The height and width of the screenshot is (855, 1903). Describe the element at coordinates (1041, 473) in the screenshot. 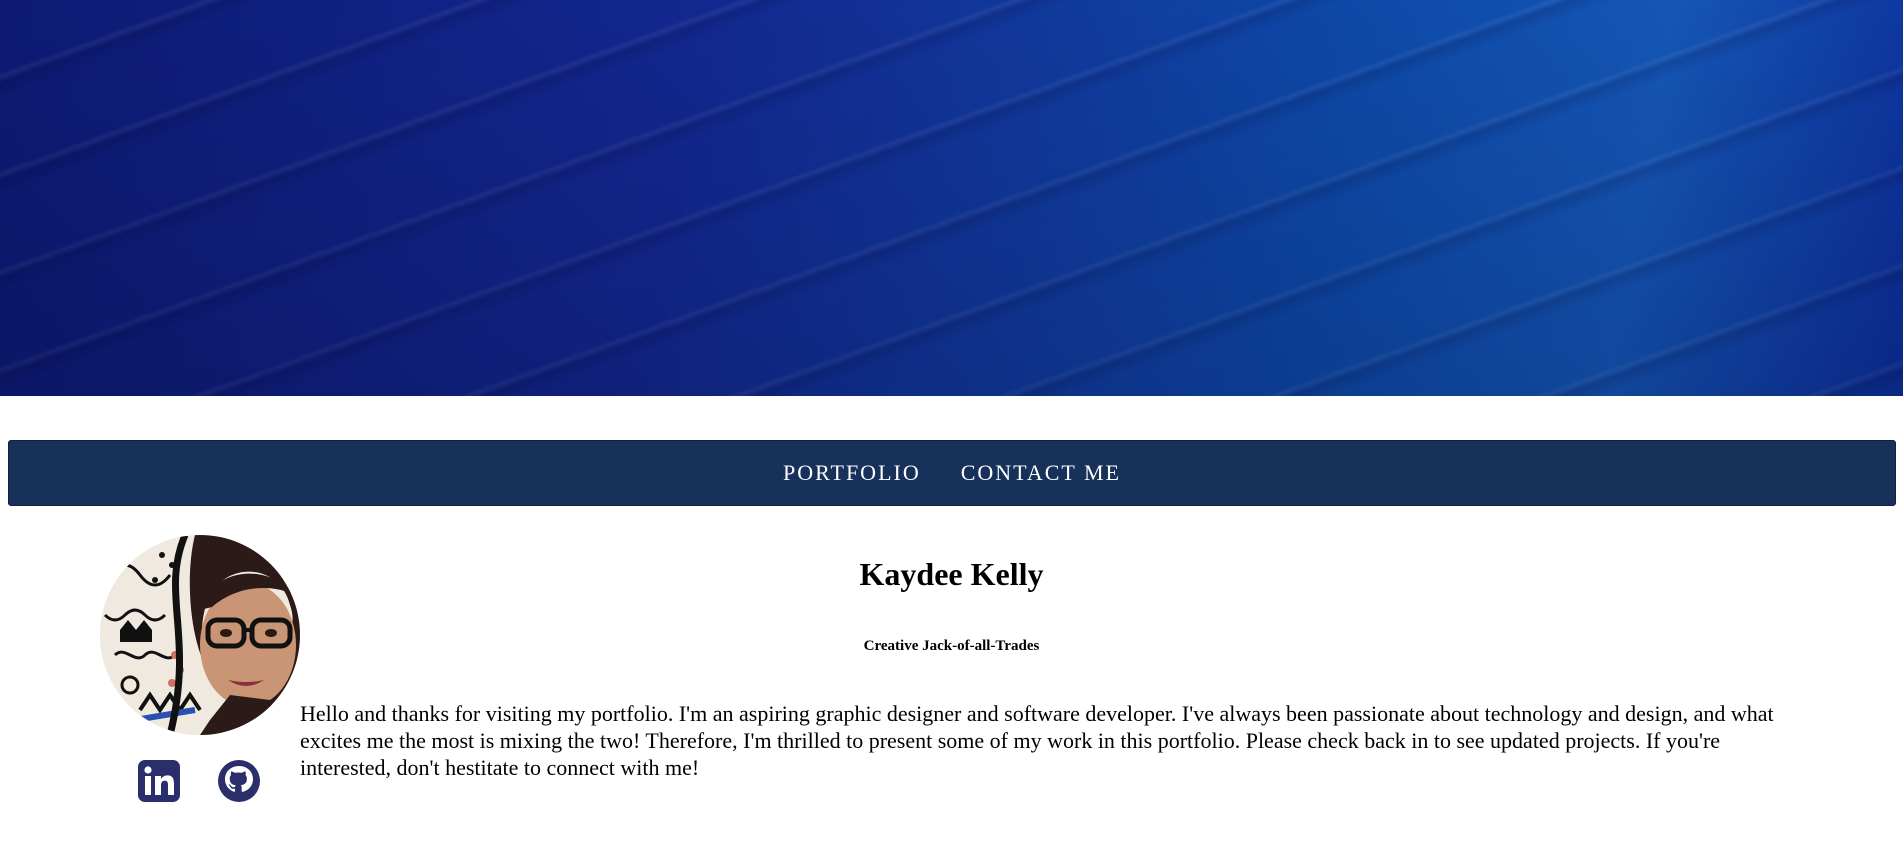

I see `nav-link-contact: CONTACT ME` at that location.